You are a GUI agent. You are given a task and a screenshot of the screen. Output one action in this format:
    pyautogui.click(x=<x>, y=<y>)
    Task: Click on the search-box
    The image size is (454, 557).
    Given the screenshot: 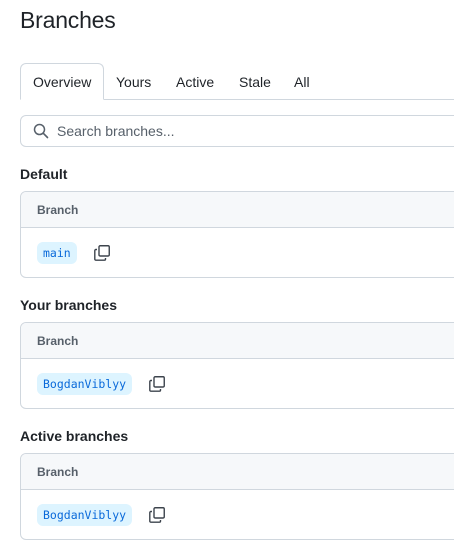 What is the action you would take?
    pyautogui.click(x=237, y=131)
    